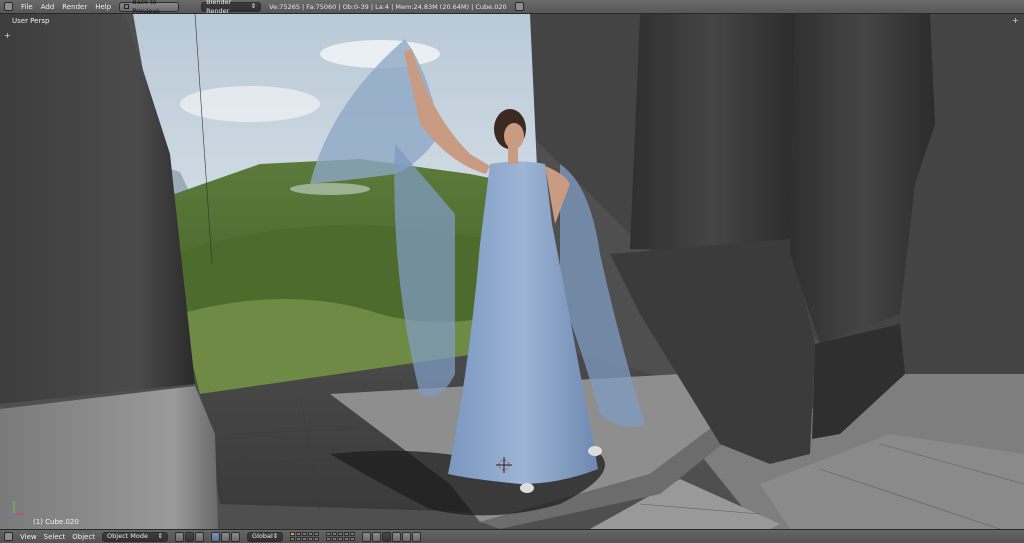 Image resolution: width=1024 pixels, height=543 pixels. I want to click on active-object-label: (1) Cube.020, so click(56, 522).